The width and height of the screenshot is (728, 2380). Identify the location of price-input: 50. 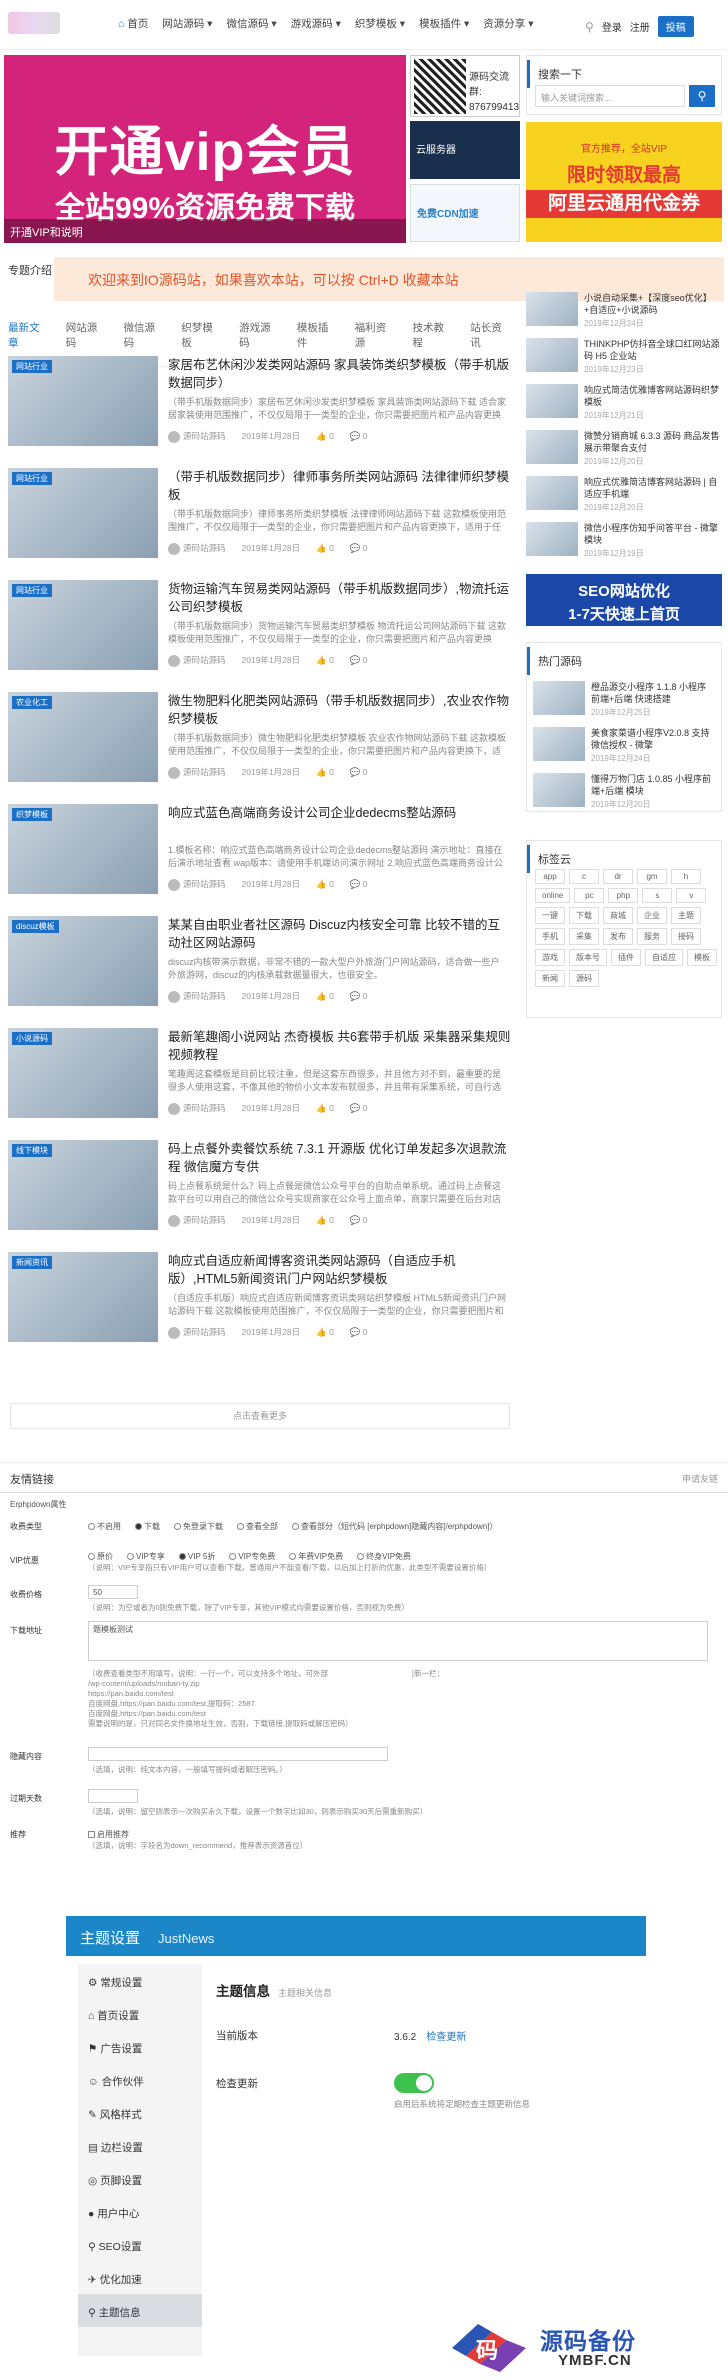
(113, 1592).